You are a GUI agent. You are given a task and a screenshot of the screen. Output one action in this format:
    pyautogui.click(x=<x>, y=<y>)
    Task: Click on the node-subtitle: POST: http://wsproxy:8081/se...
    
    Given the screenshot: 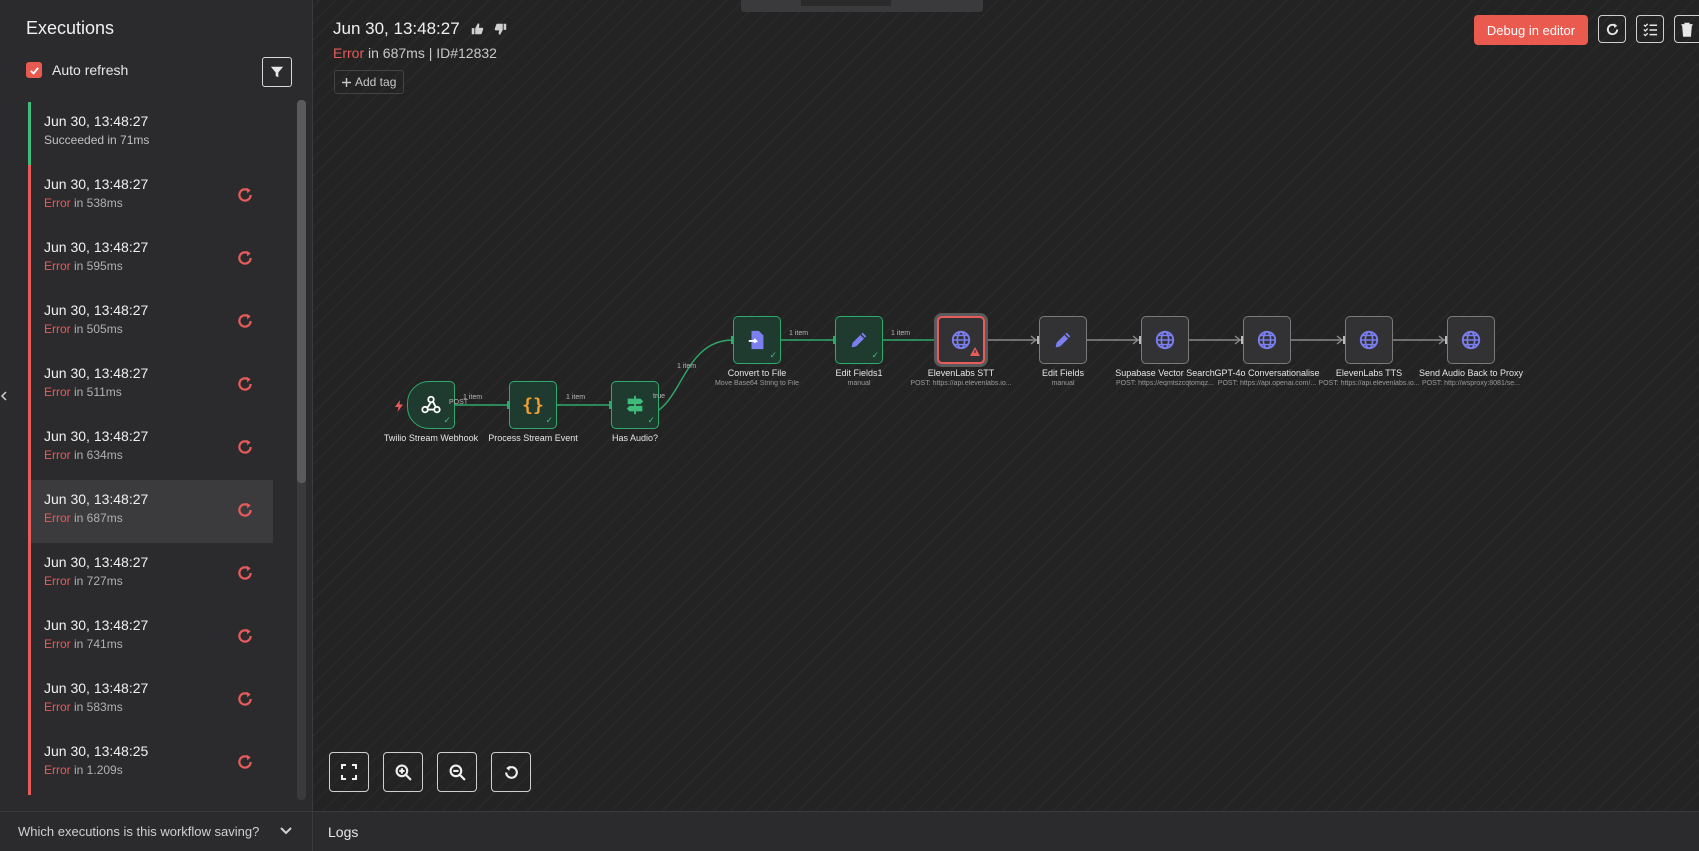 What is the action you would take?
    pyautogui.click(x=1471, y=383)
    